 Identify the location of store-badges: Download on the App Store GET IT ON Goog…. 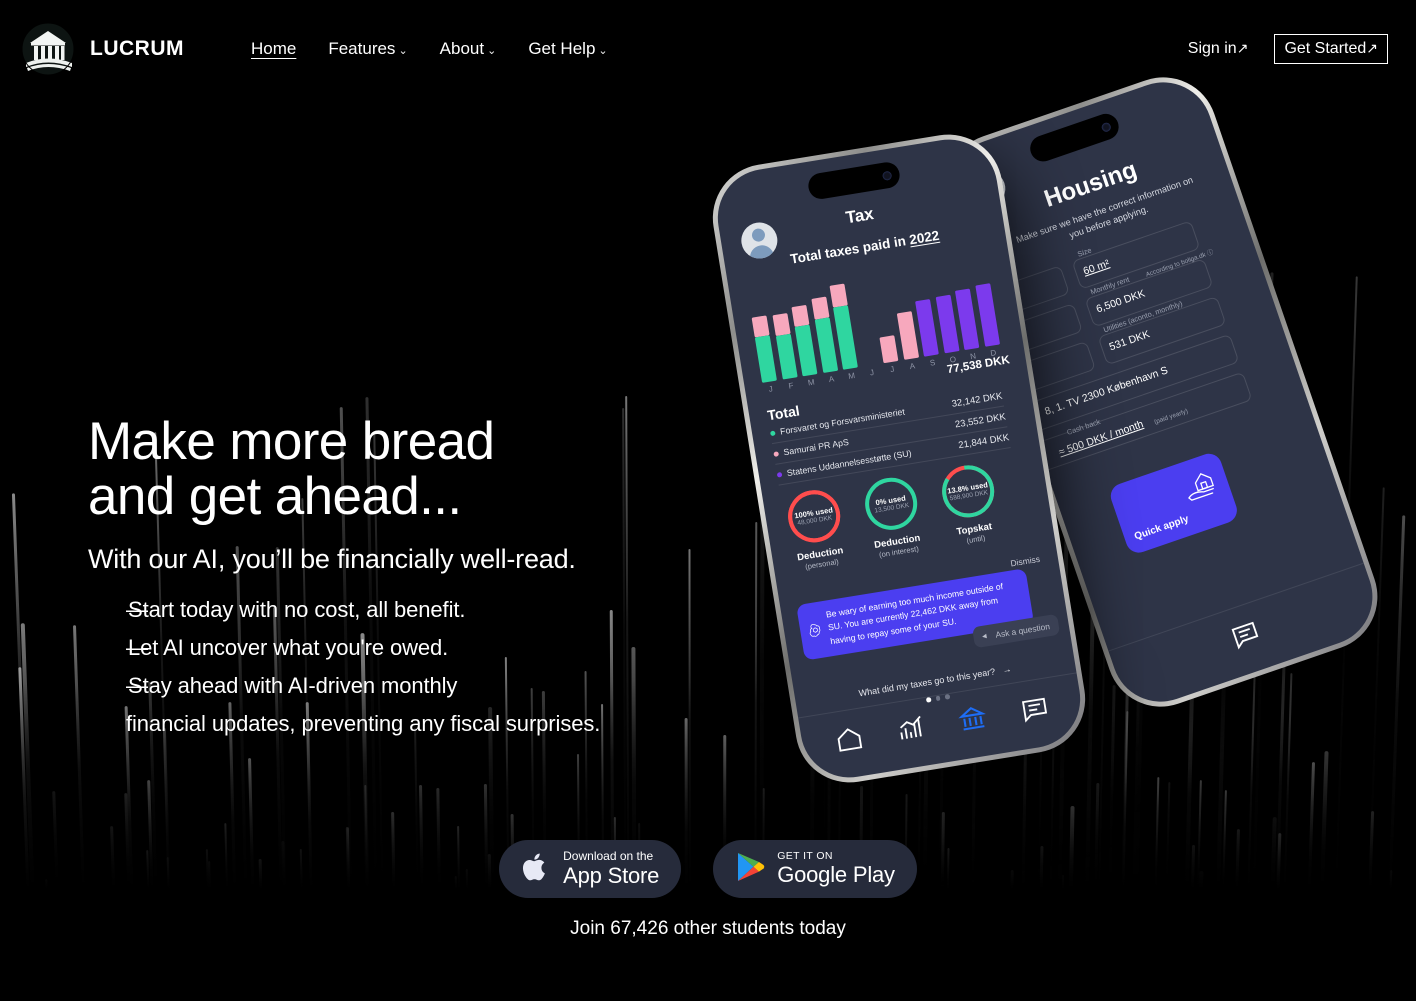
(708, 869).